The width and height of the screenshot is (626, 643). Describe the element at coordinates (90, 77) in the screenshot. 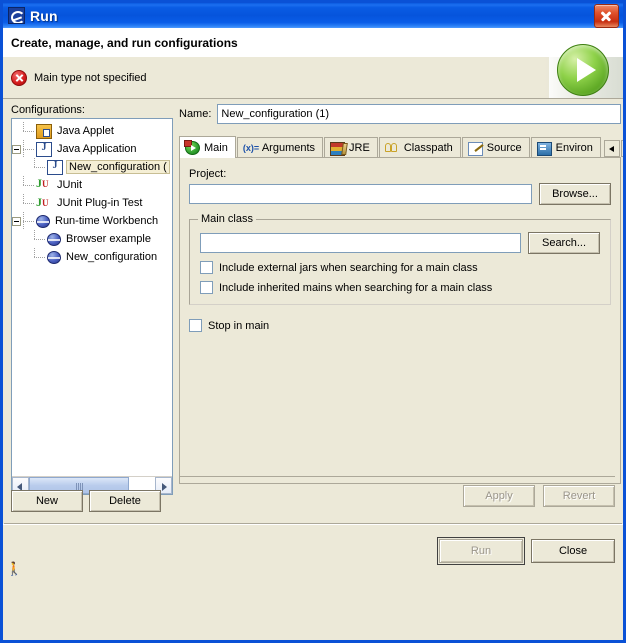

I see `error-message: Main type not specified` at that location.